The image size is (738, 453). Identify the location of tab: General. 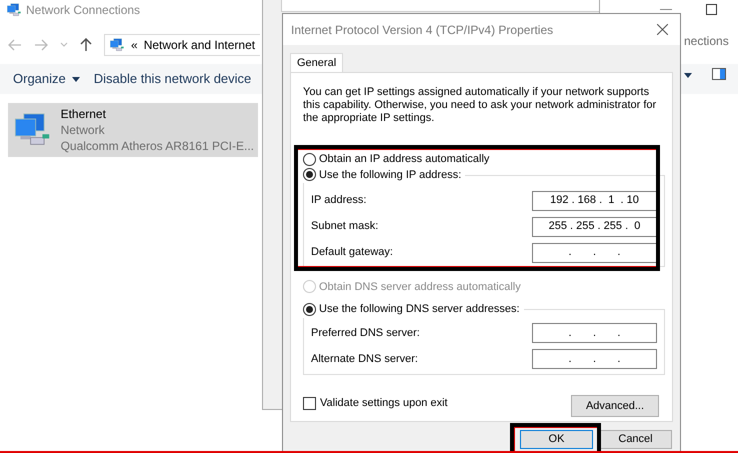
(317, 62).